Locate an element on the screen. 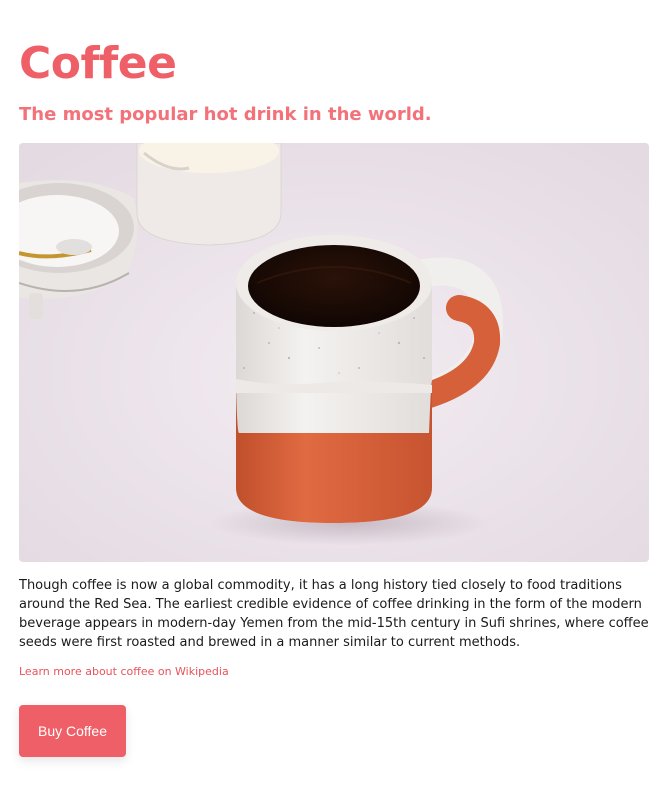  page-title: Coffee is located at coordinates (98, 63).